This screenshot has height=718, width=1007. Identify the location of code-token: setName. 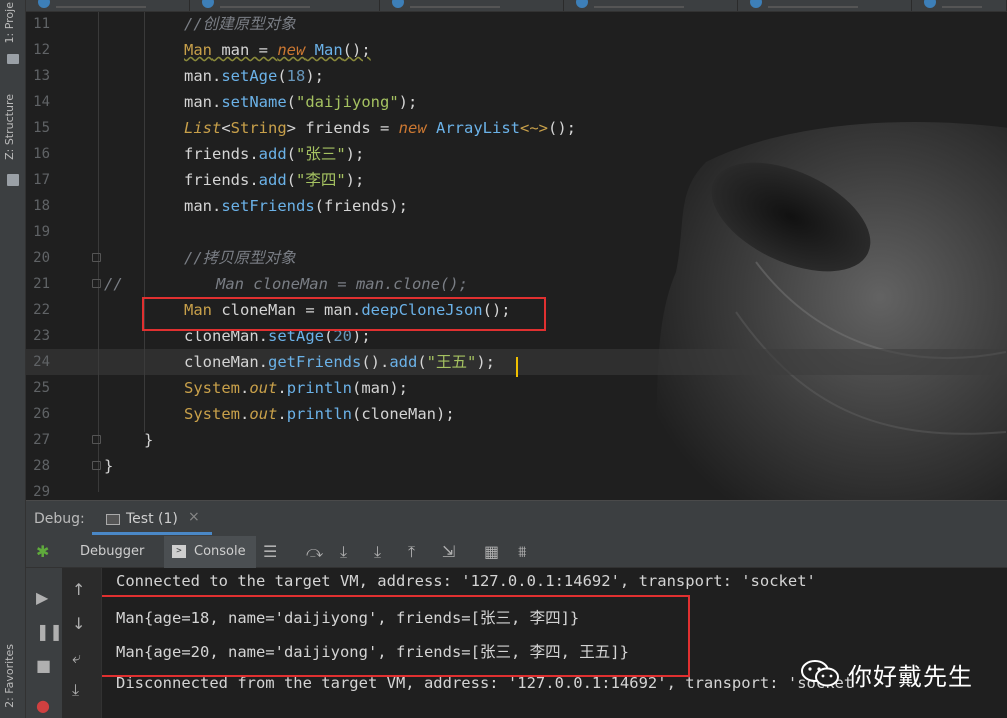
(254, 102).